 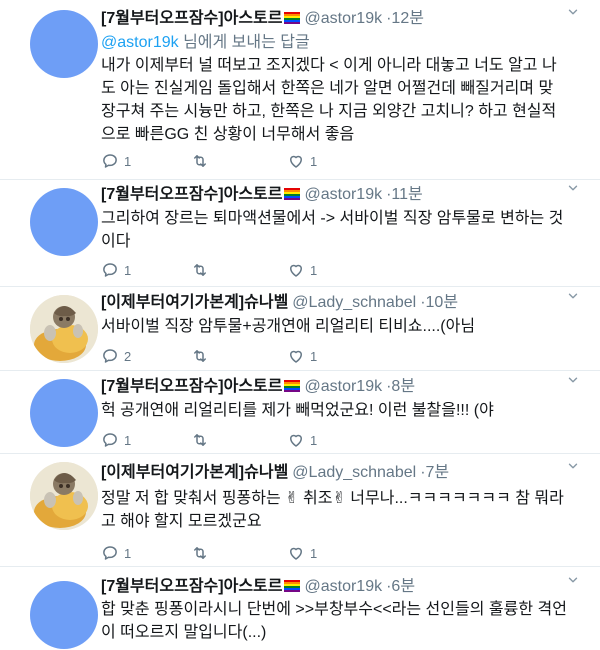 I want to click on reply-prefix: 님에게 보내는 답글, so click(x=246, y=42).